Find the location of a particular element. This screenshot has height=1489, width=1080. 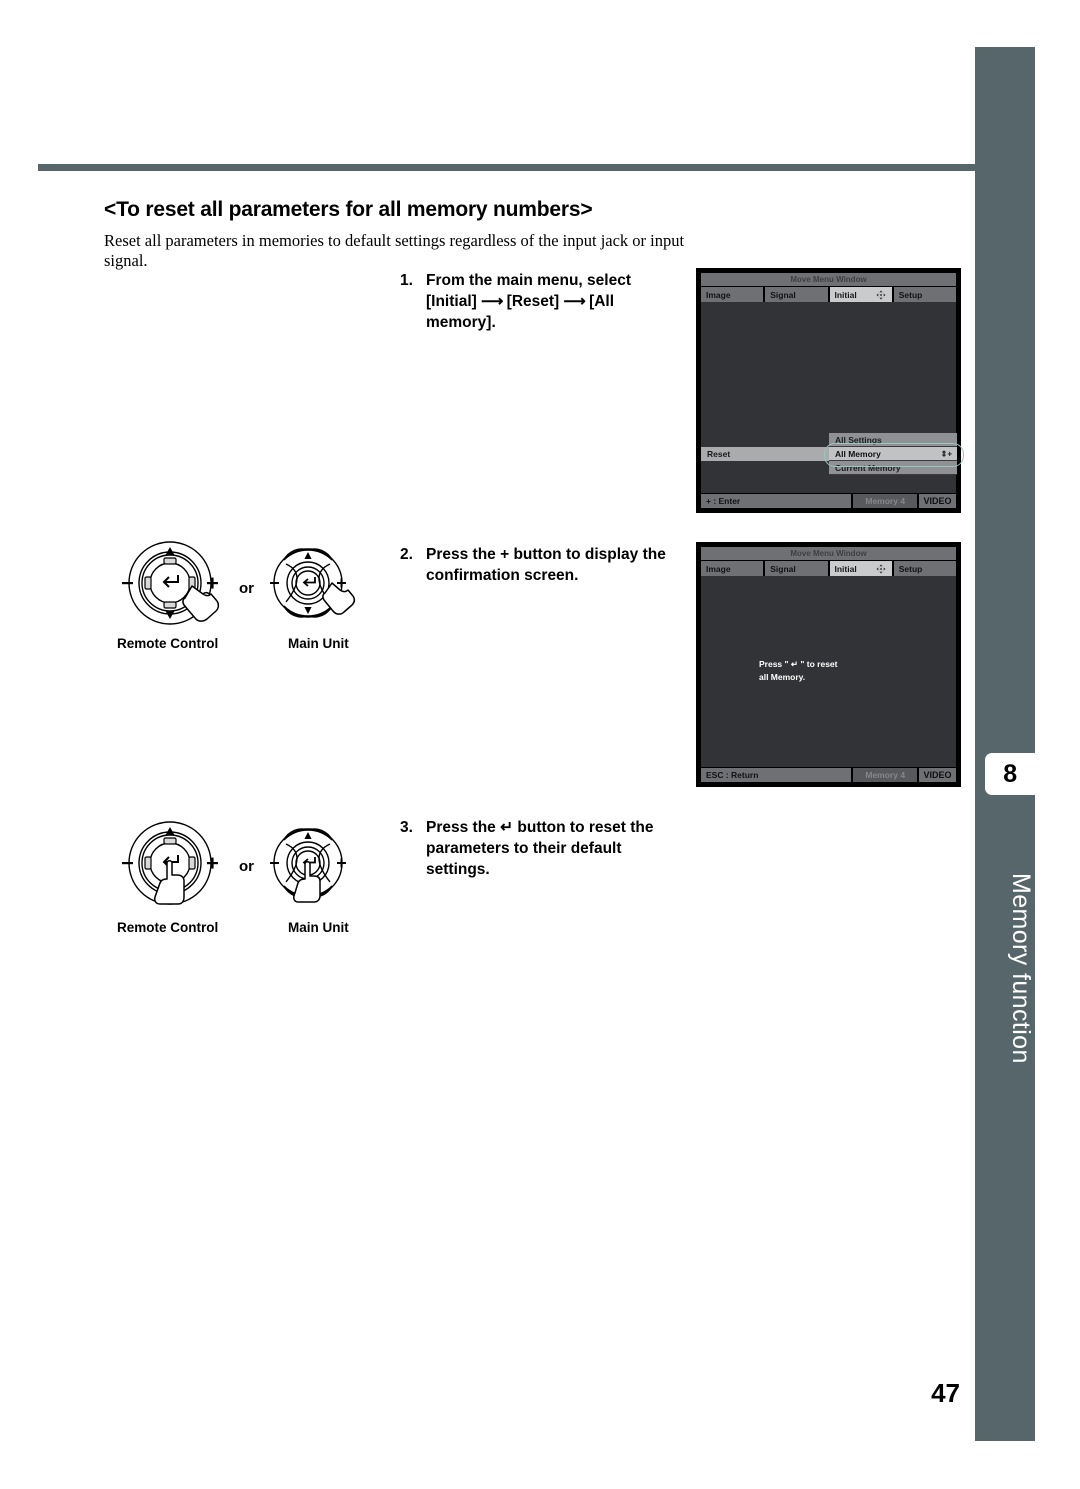

osd-1-dropdown-item-all-memory-label: All Memory is located at coordinates (858, 453).